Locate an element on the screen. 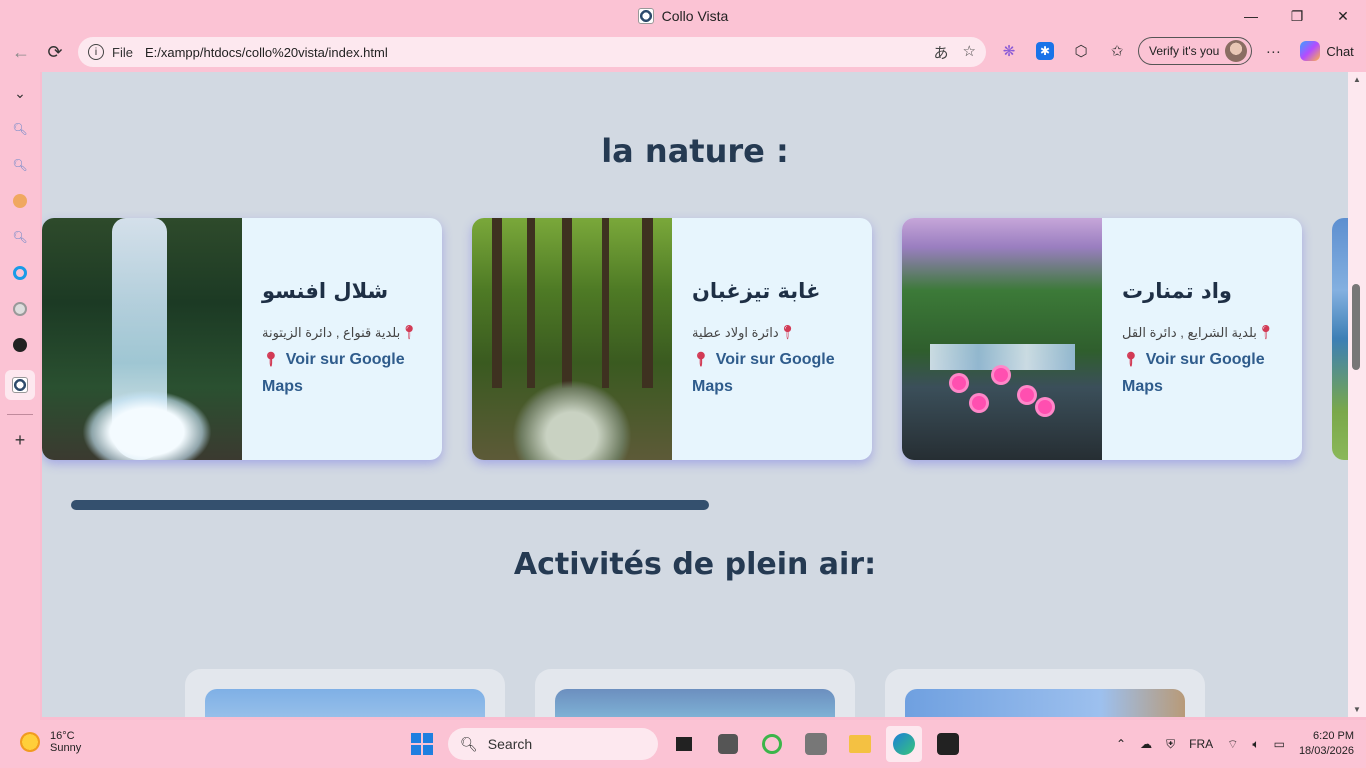  title-bar: Collo Vista — ❐ ✕ is located at coordinates (683, 16).